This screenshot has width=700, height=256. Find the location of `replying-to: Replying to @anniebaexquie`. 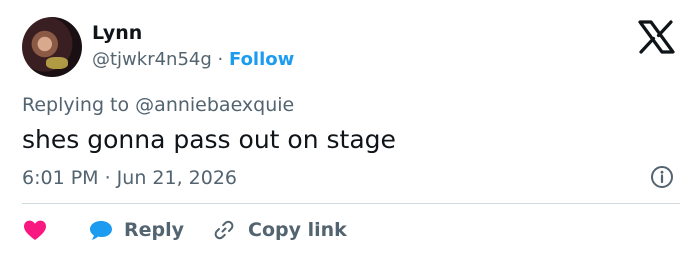

replying-to: Replying to @anniebaexquie is located at coordinates (158, 105).